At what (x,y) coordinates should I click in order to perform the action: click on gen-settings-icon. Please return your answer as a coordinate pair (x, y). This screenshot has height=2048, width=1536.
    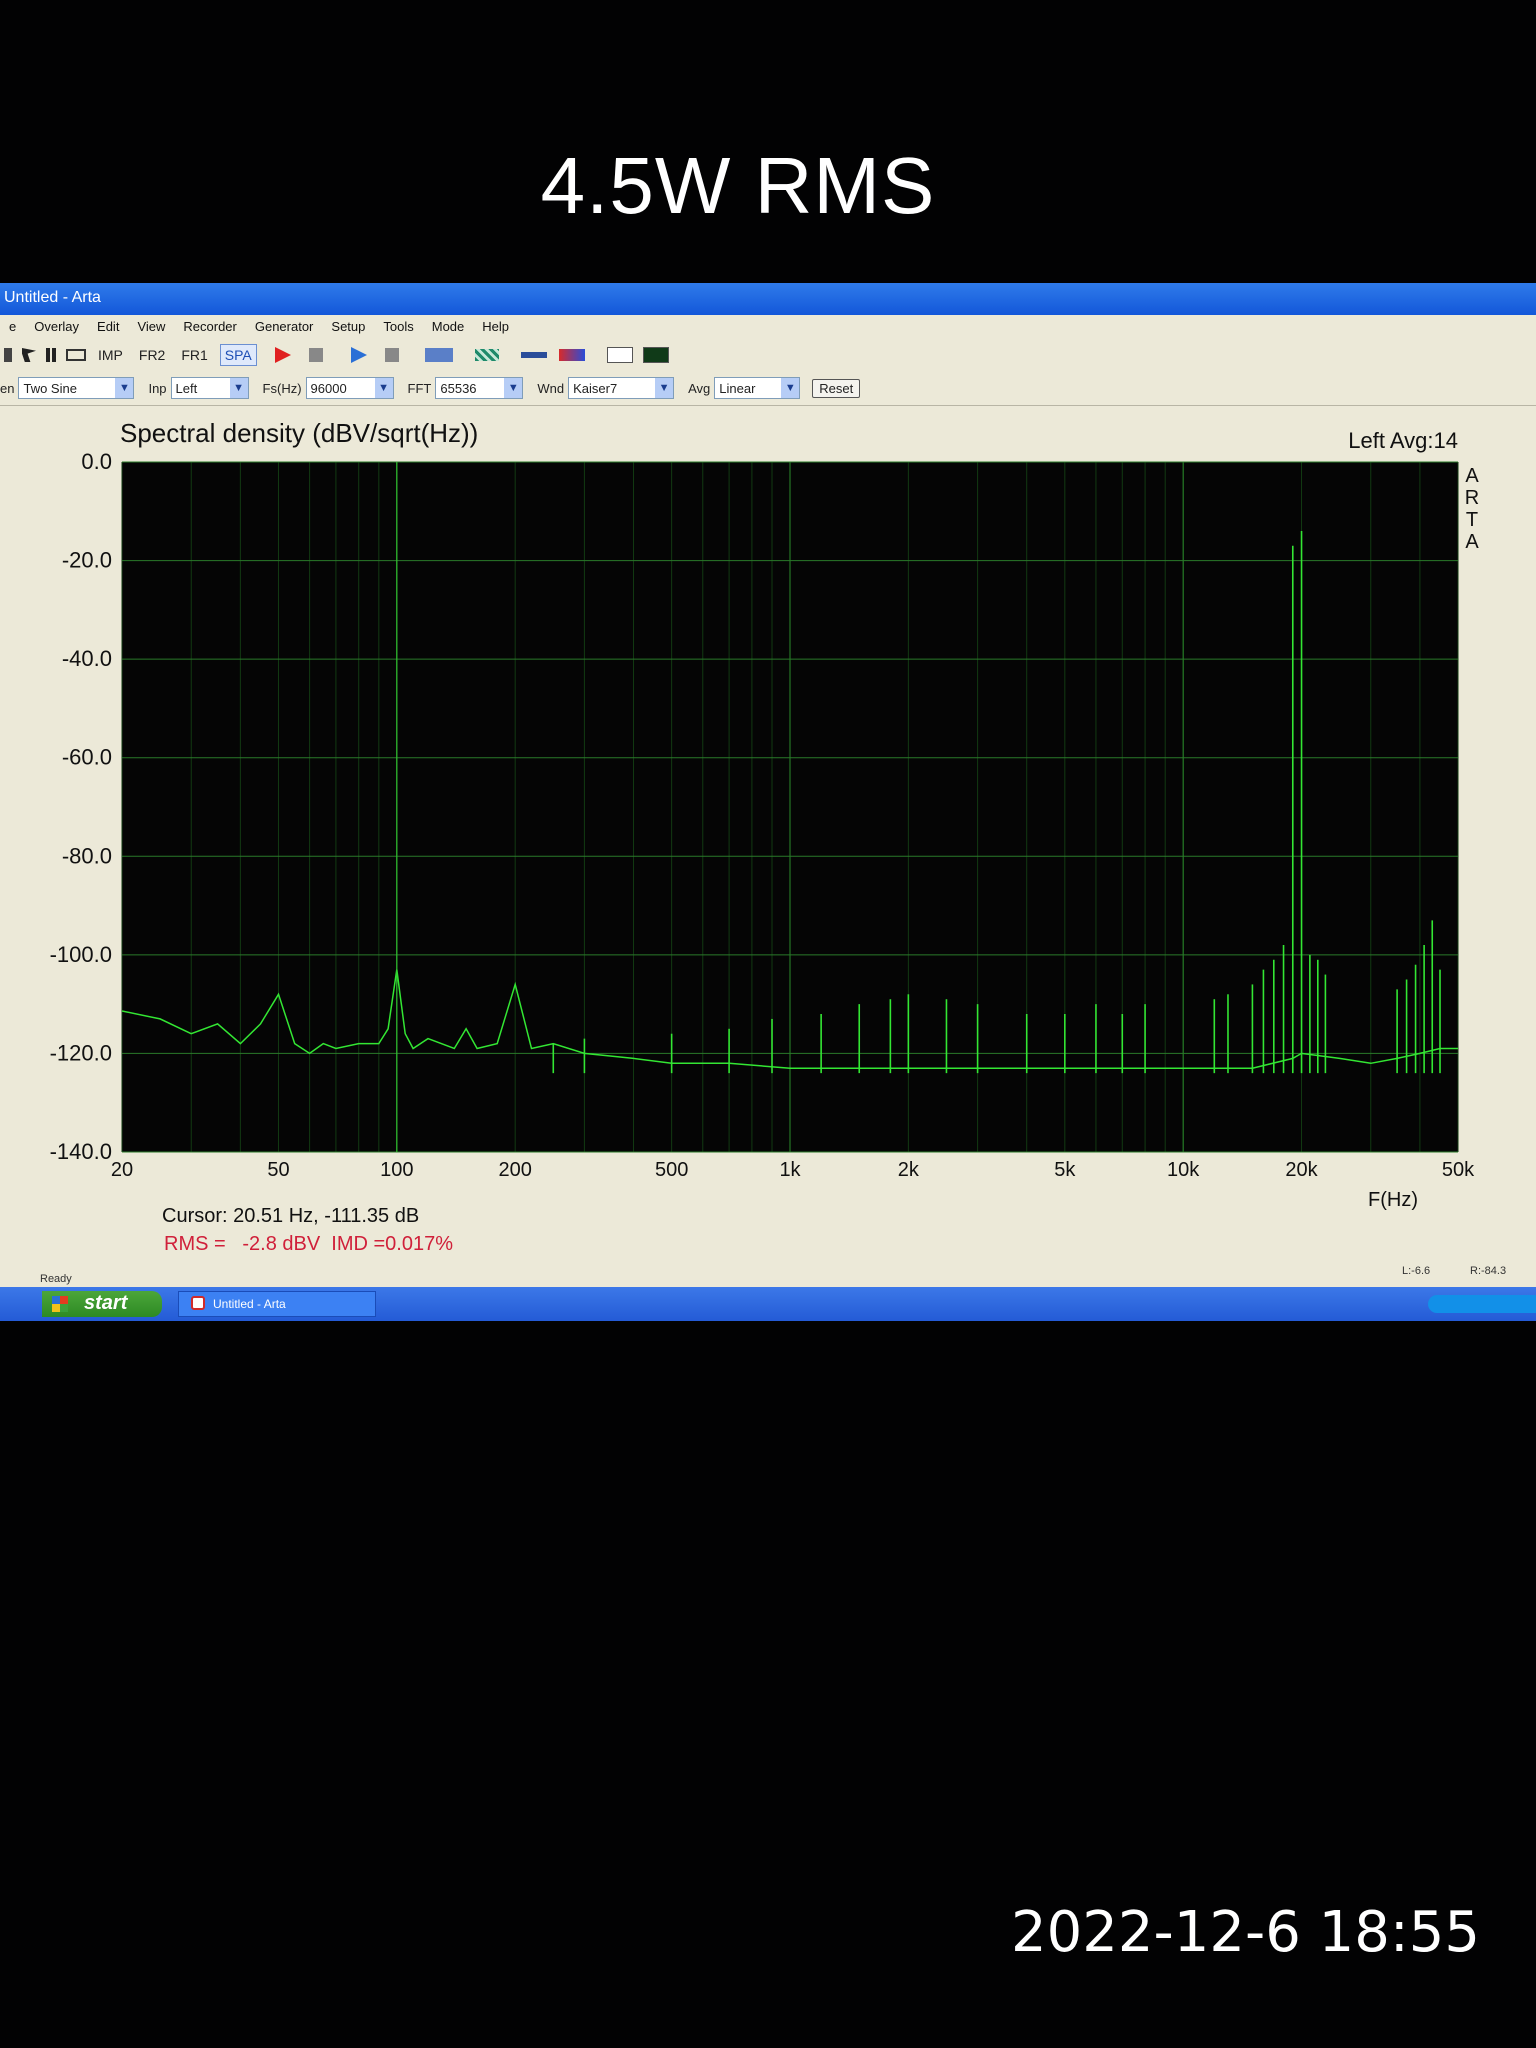
    Looking at the image, I should click on (486, 355).